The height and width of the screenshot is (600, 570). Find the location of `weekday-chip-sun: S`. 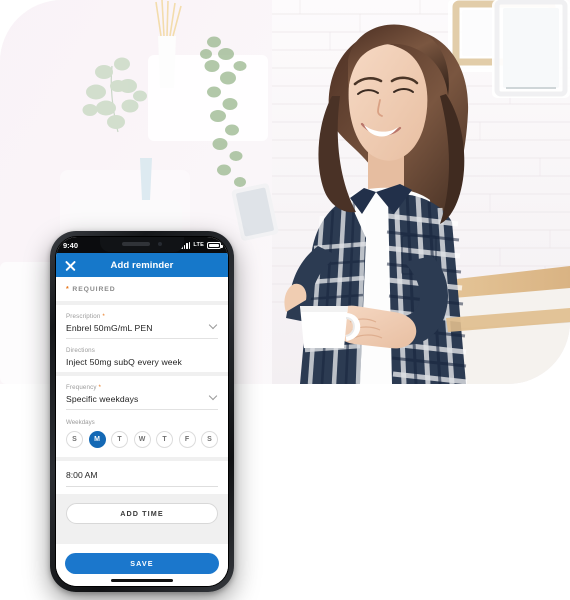

weekday-chip-sun: S is located at coordinates (74, 439).